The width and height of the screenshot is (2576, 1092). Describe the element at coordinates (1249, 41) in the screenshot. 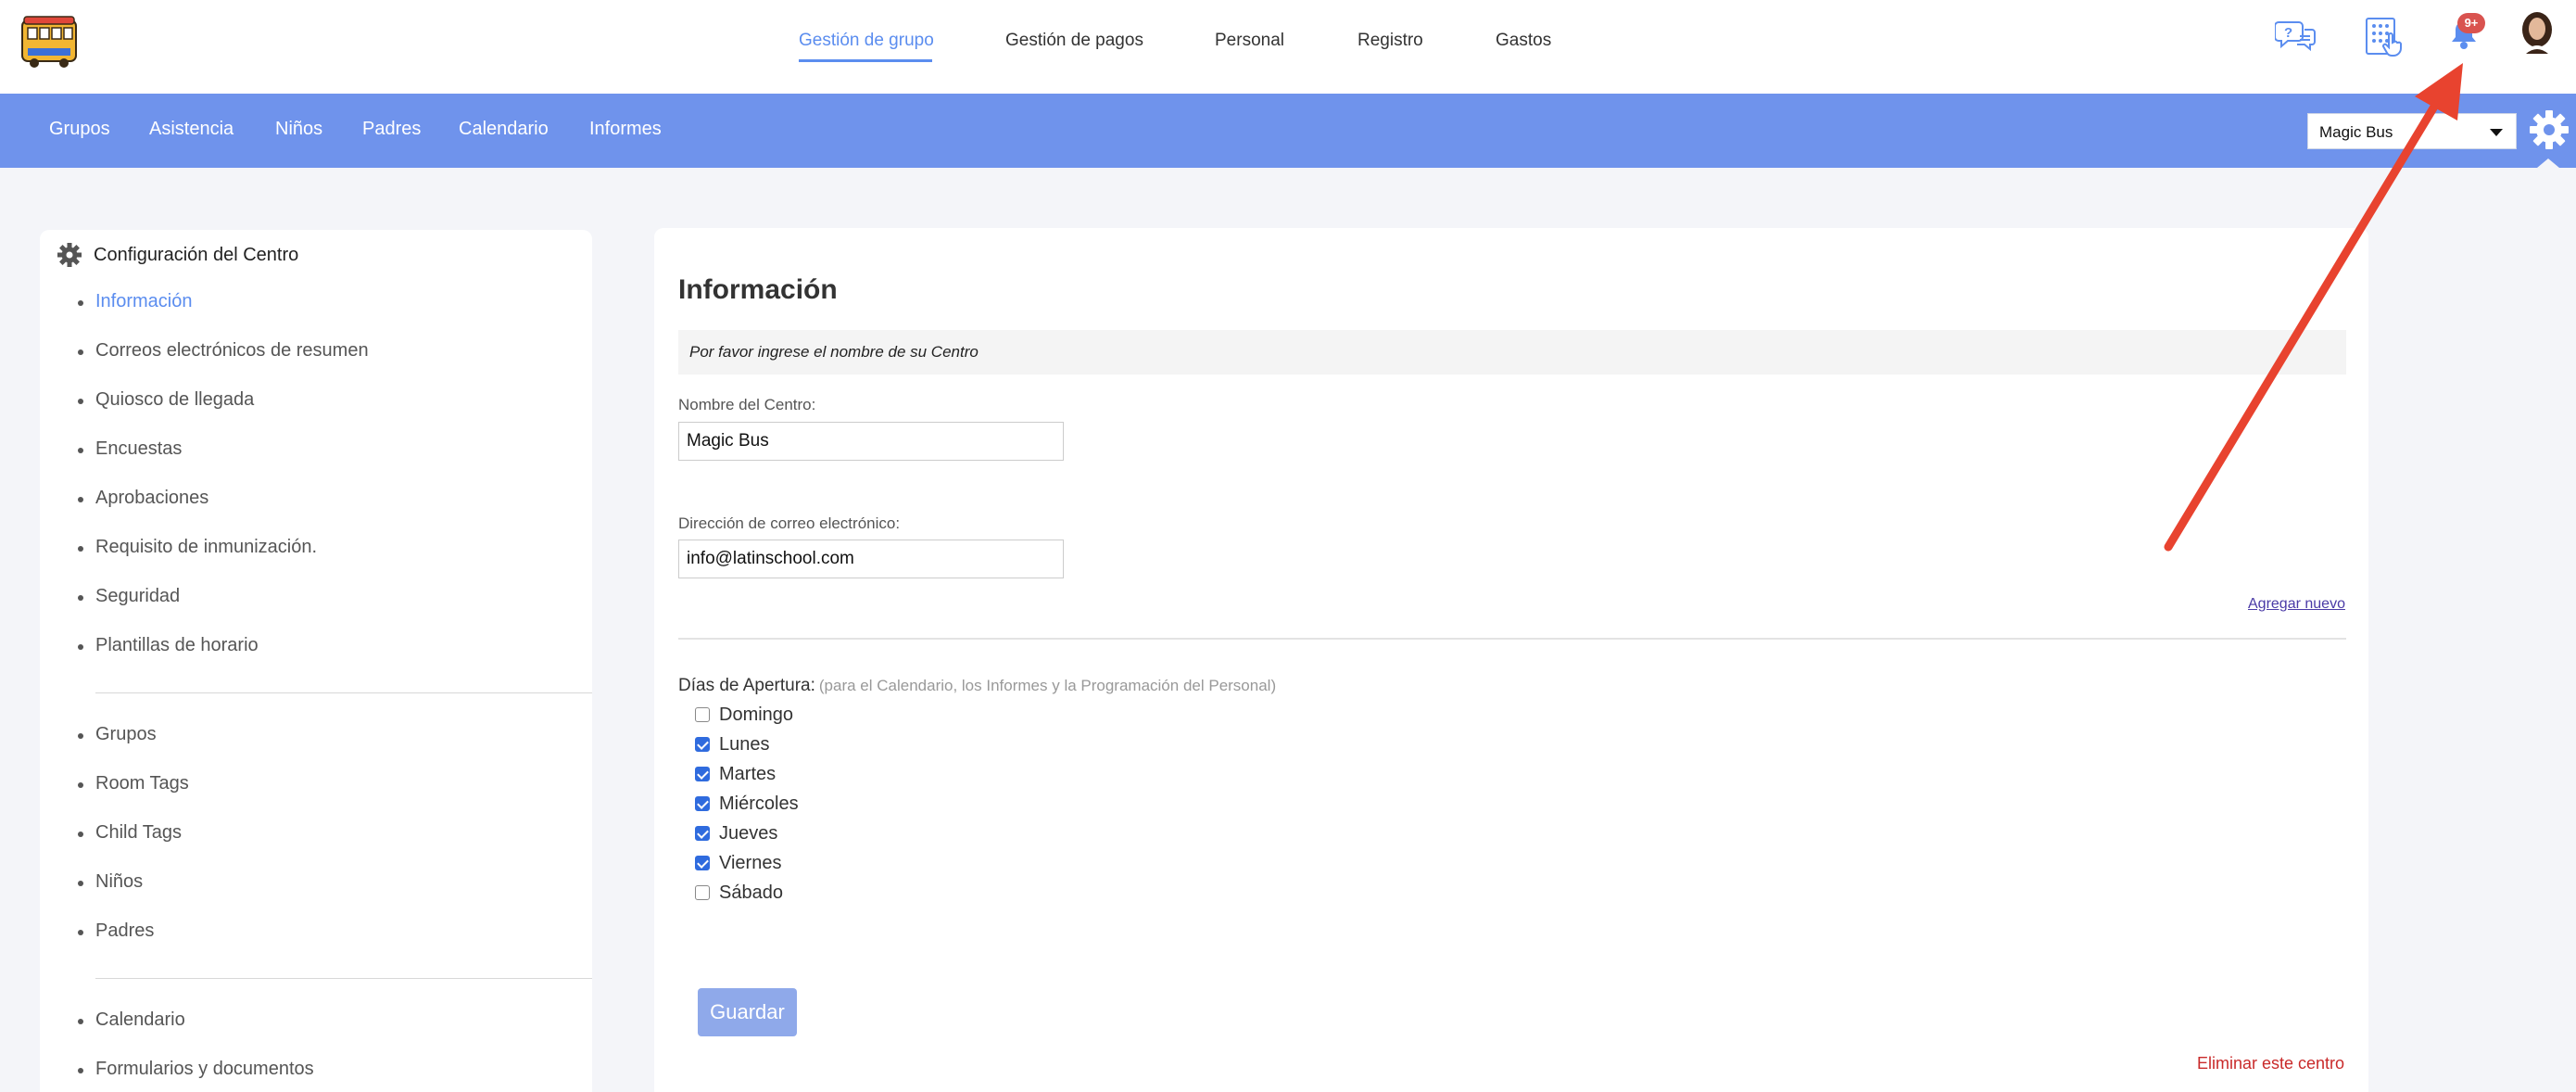

I see `topnav-personal: Personal` at that location.